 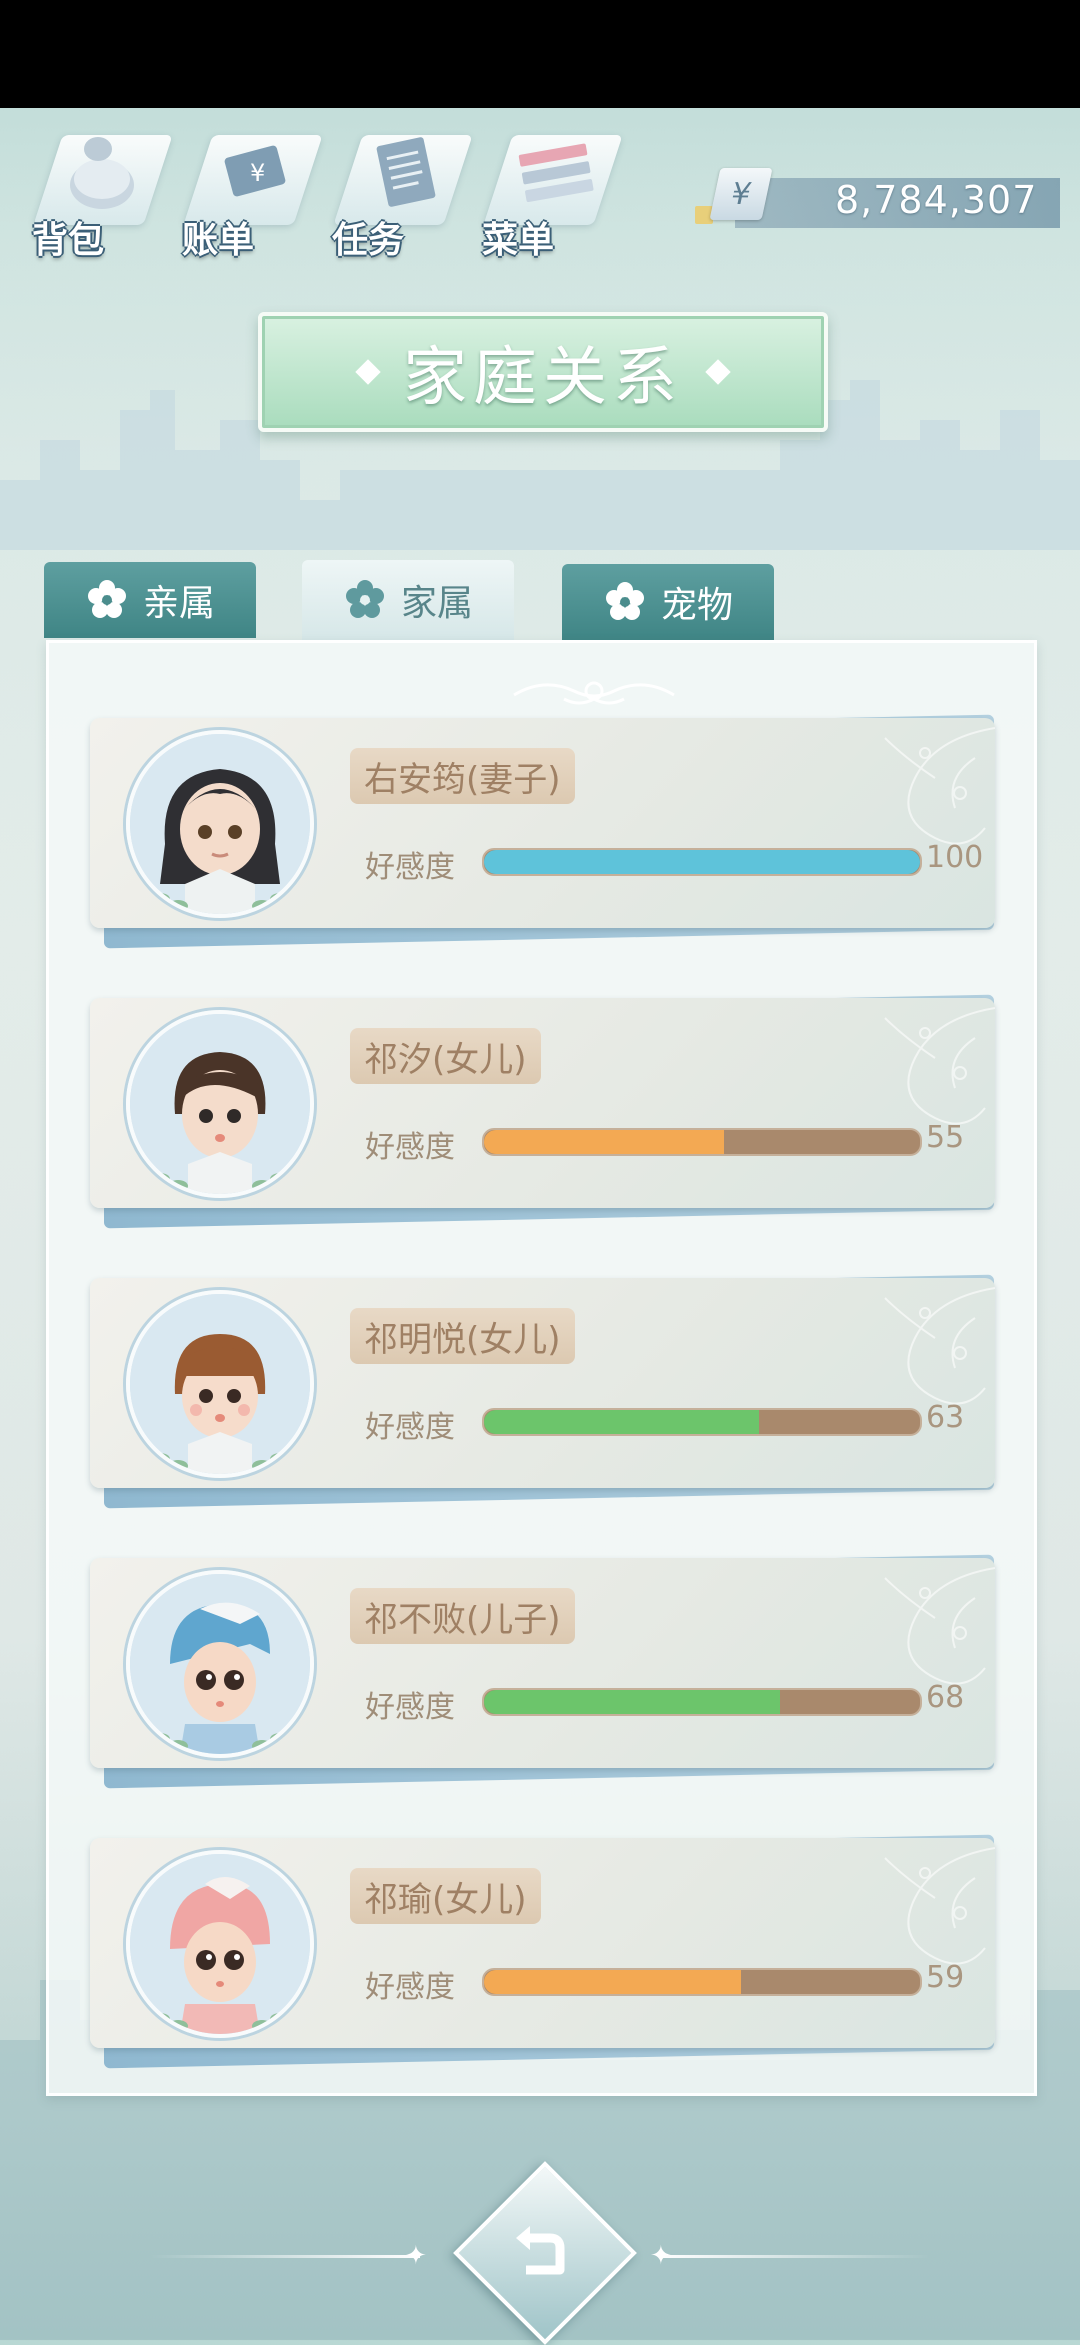 I want to click on backpack-button: 背包, so click(x=96, y=190).